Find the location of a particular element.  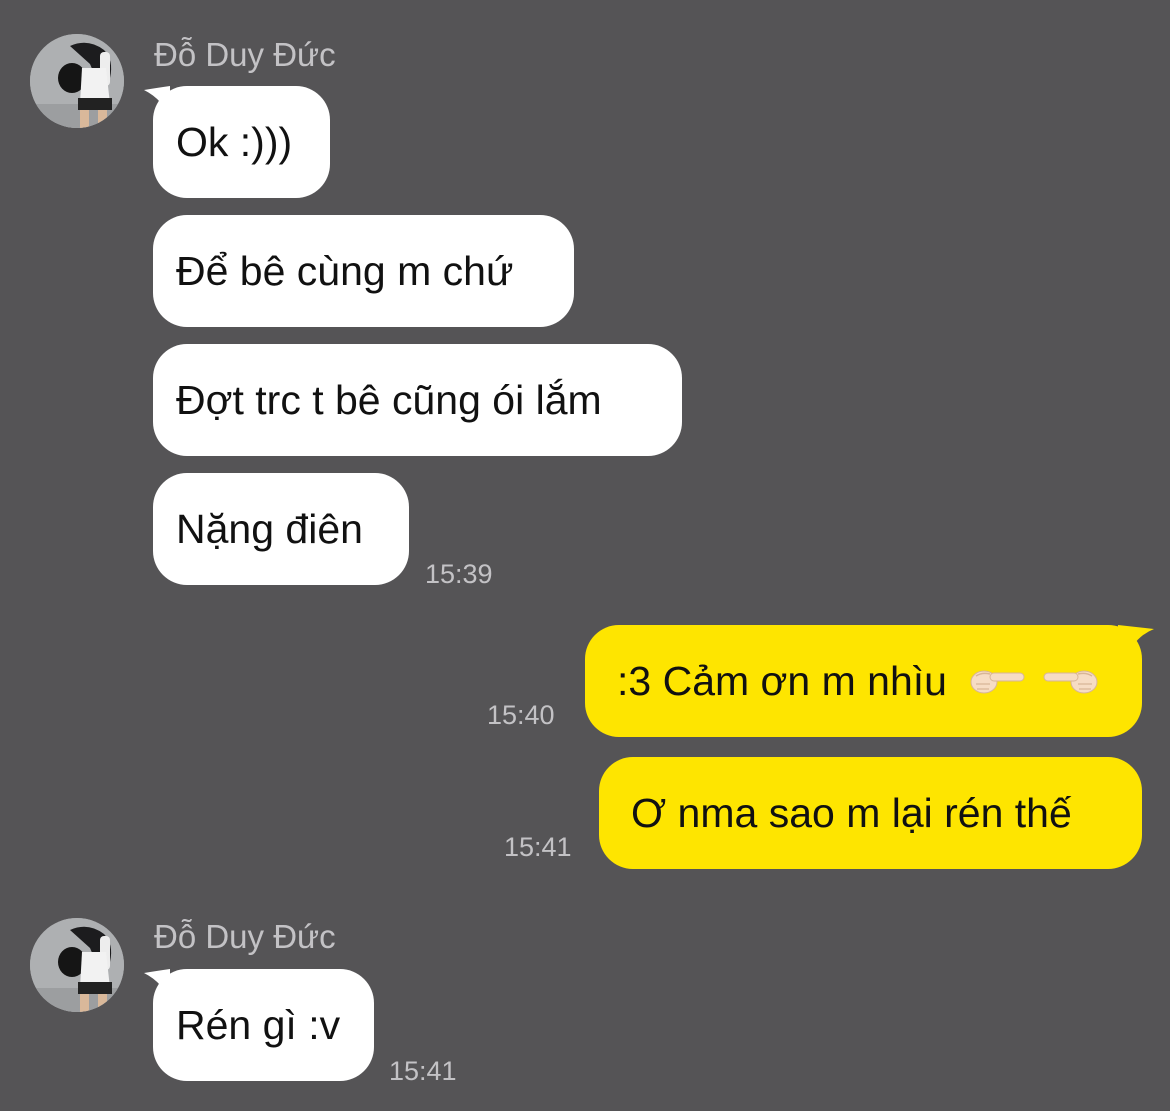

message-text: Đợt trc t bê cũng ói lắm is located at coordinates (389, 400).